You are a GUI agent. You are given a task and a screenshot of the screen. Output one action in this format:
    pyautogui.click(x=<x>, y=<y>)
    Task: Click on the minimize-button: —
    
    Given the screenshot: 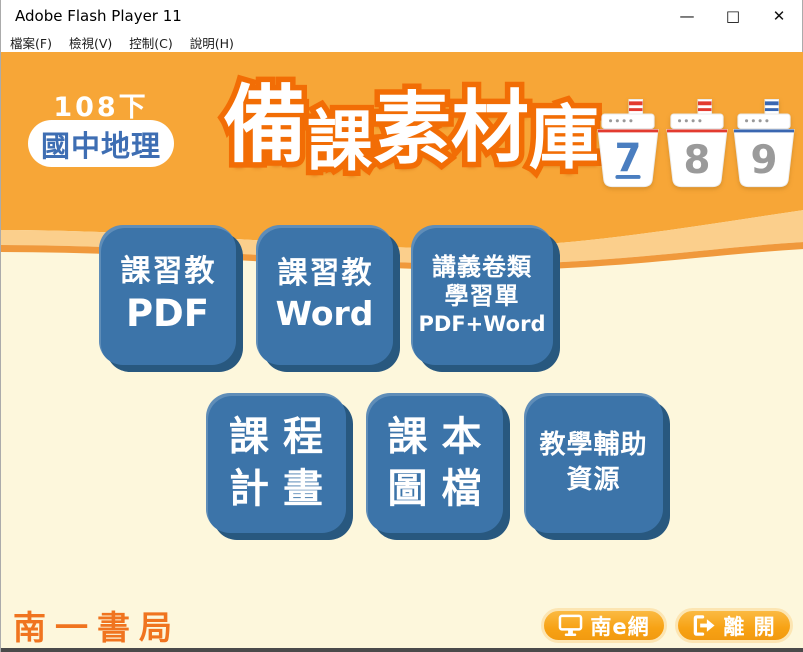 What is the action you would take?
    pyautogui.click(x=687, y=16)
    